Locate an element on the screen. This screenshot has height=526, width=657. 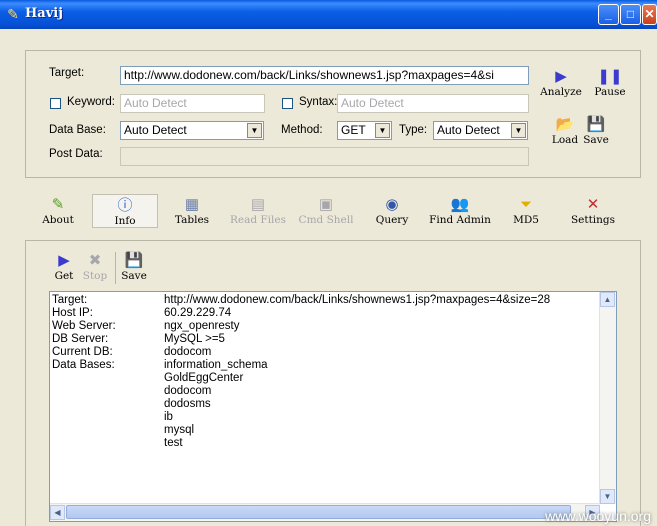
about-button: ✎ About is located at coordinates (58, 211).